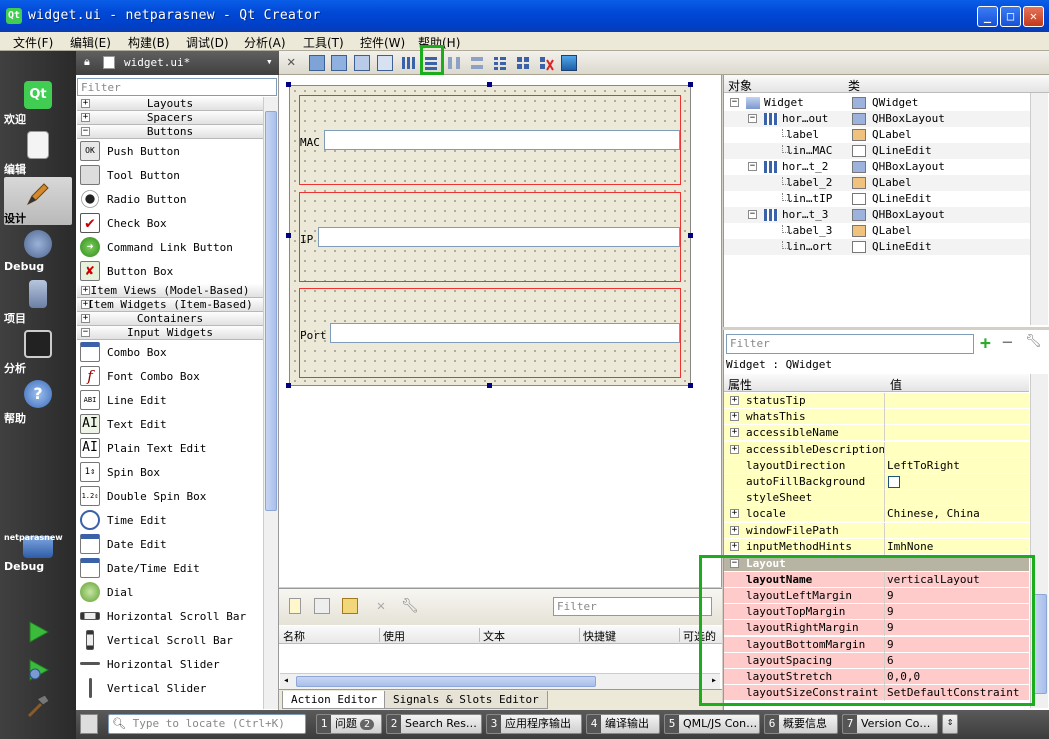 This screenshot has width=1049, height=739. Describe the element at coordinates (500, 681) in the screenshot. I see `action-horizontal-scrollbar: ◂ ▸` at that location.